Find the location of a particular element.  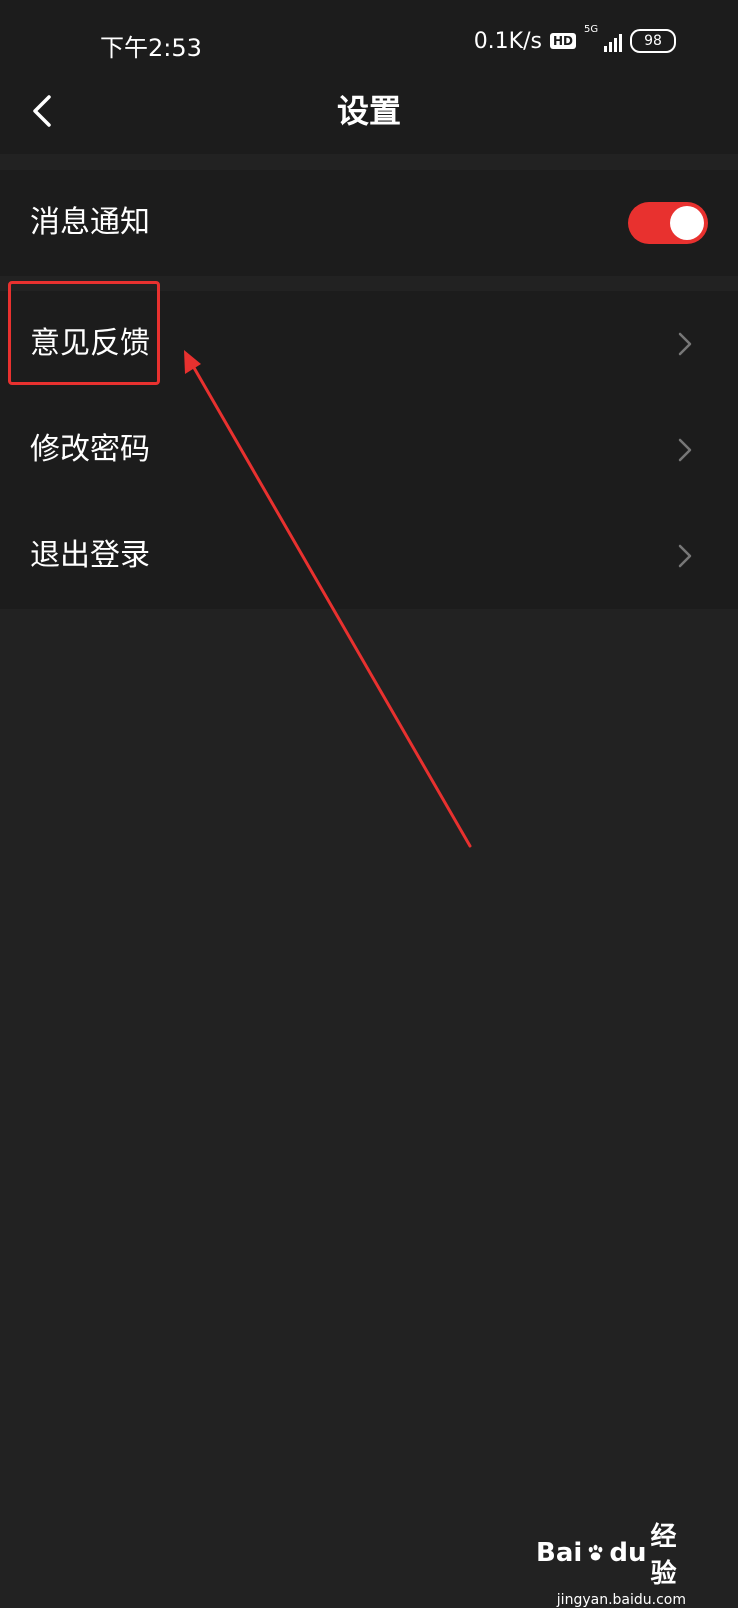

hd-badge: HD is located at coordinates (562, 41).